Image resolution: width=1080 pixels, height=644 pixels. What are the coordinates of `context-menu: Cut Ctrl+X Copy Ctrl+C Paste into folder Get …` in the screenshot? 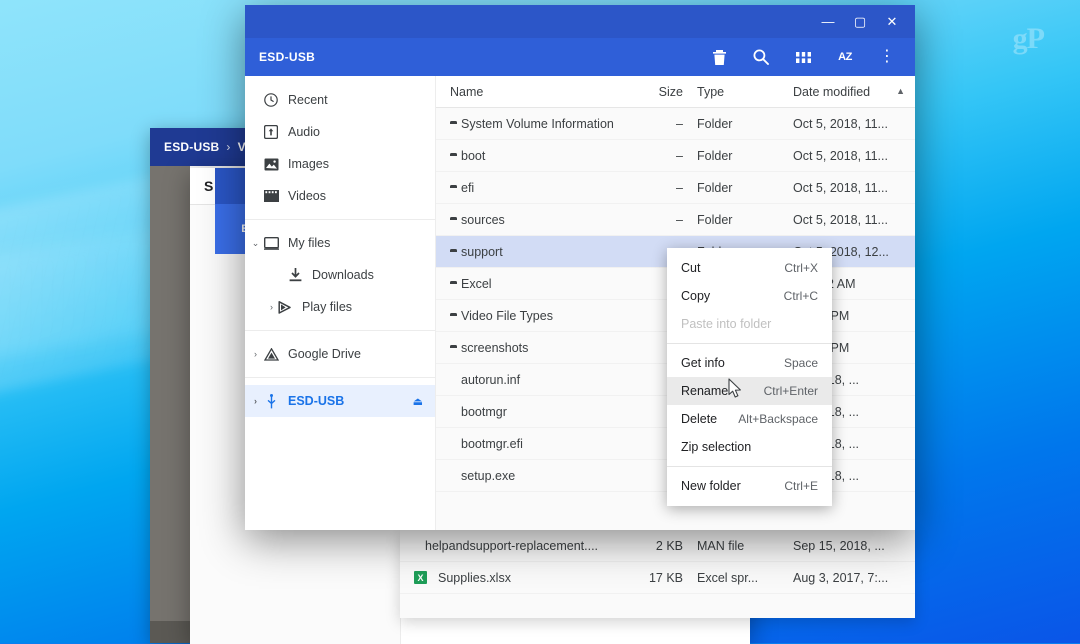 It's located at (749, 377).